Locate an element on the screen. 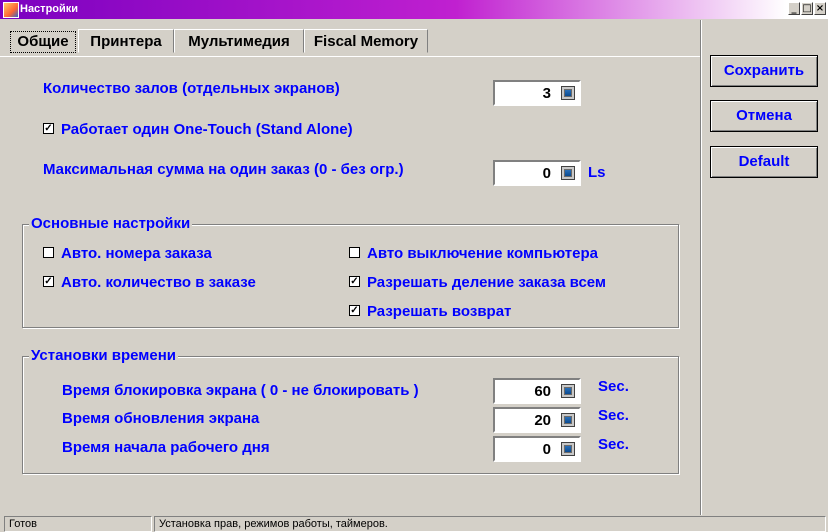 This screenshot has height=532, width=828. halls-count-spinner: 3 is located at coordinates (537, 93).